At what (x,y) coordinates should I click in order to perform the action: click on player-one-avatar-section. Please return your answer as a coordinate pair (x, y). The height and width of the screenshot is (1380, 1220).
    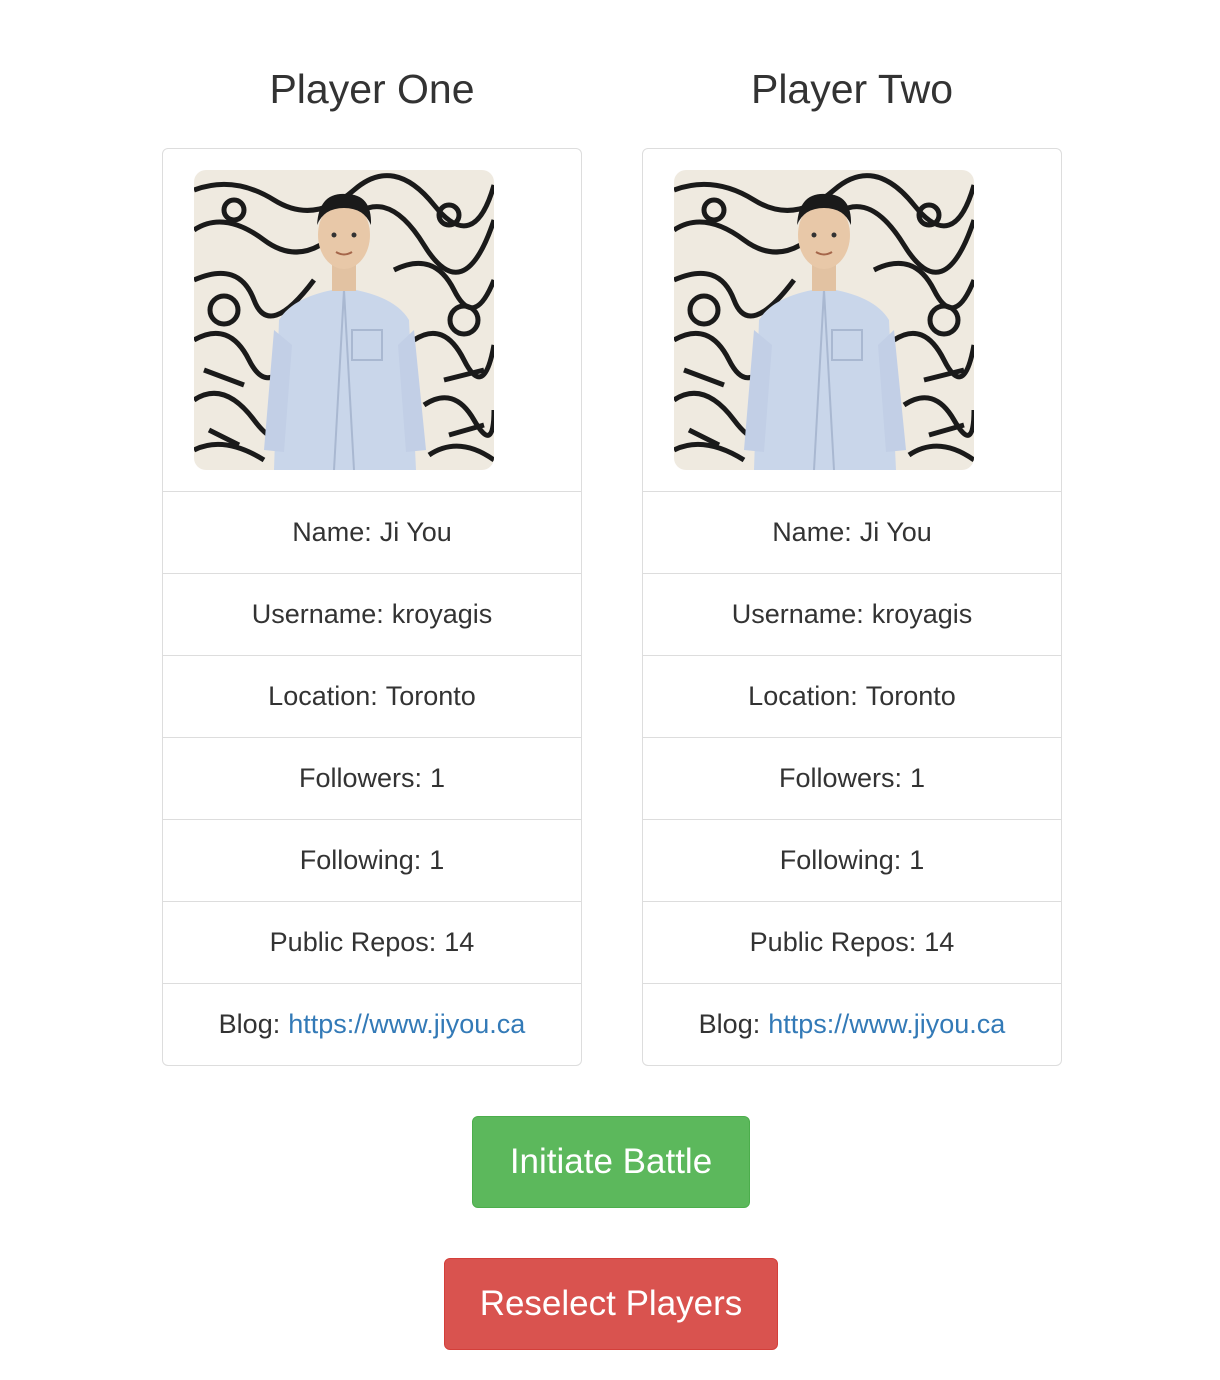
    Looking at the image, I should click on (372, 320).